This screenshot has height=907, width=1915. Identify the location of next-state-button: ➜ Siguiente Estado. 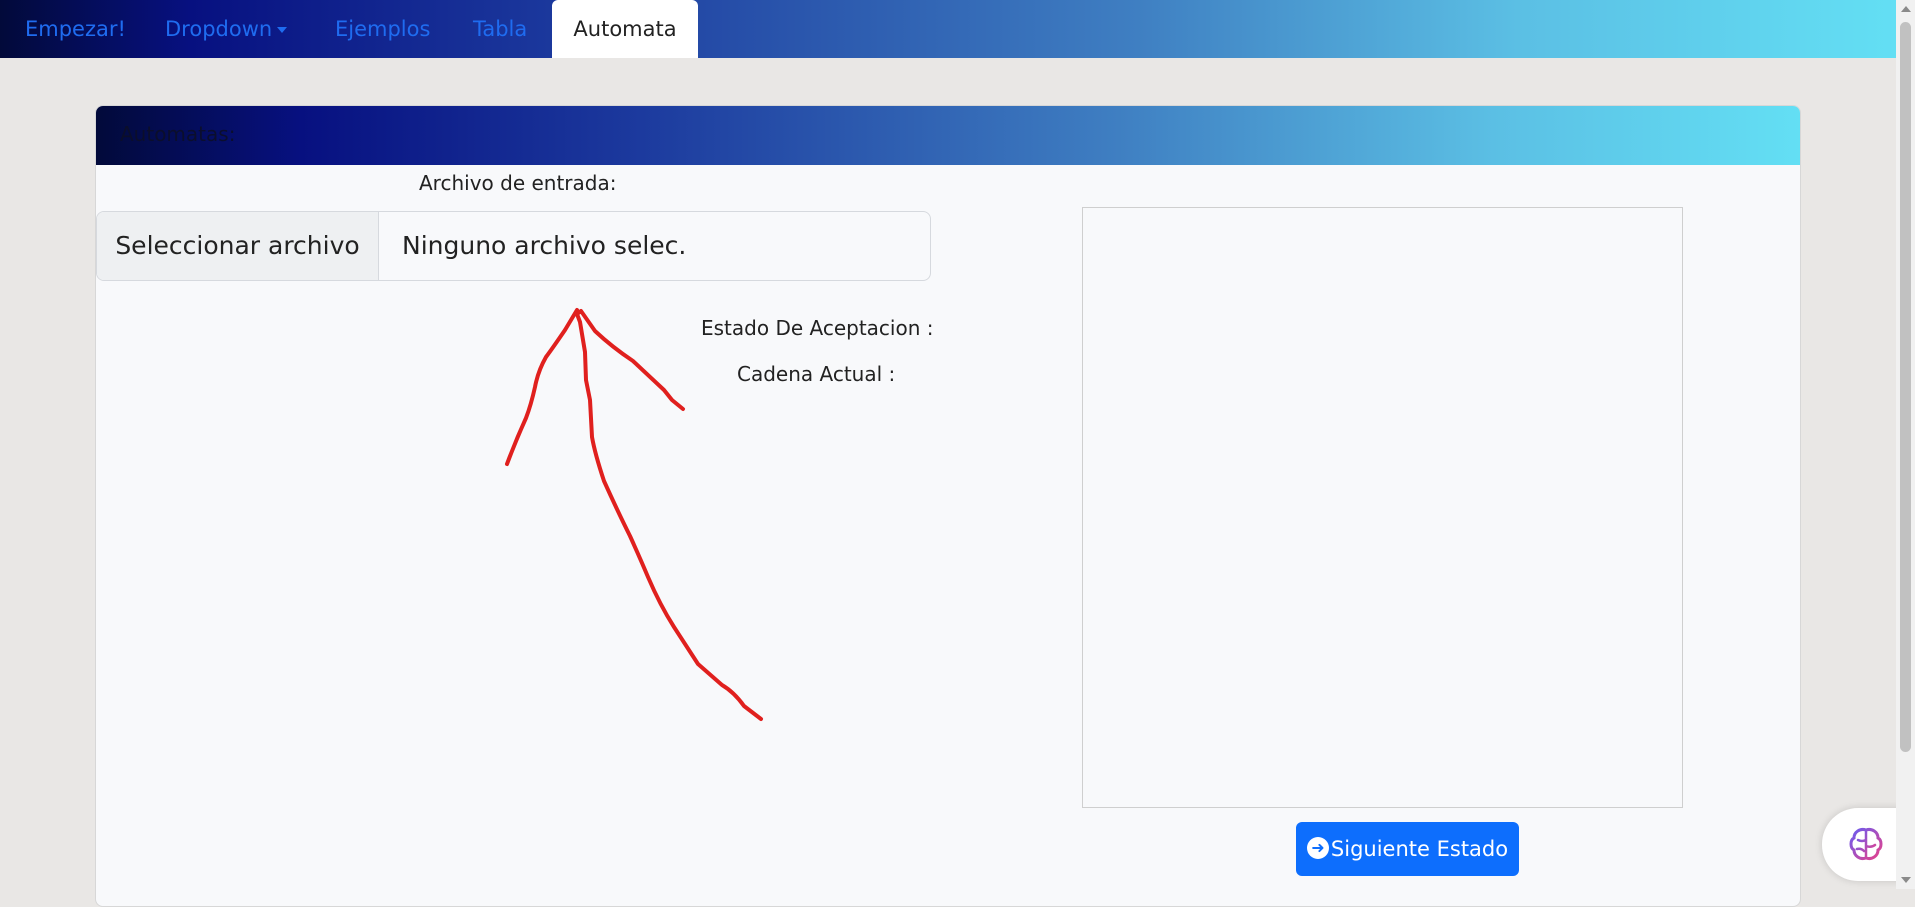
(1407, 849).